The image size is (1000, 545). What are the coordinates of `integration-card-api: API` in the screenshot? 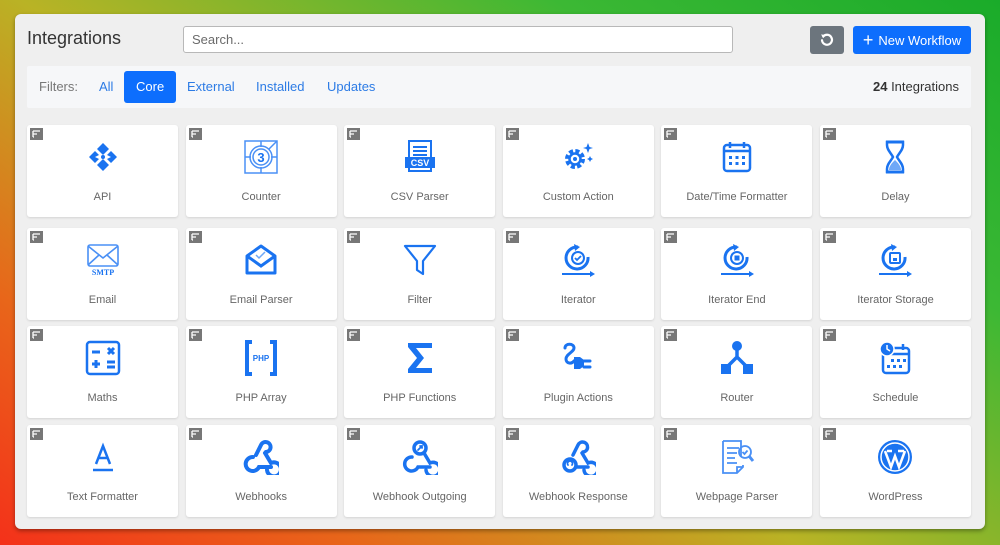 It's located at (102, 171).